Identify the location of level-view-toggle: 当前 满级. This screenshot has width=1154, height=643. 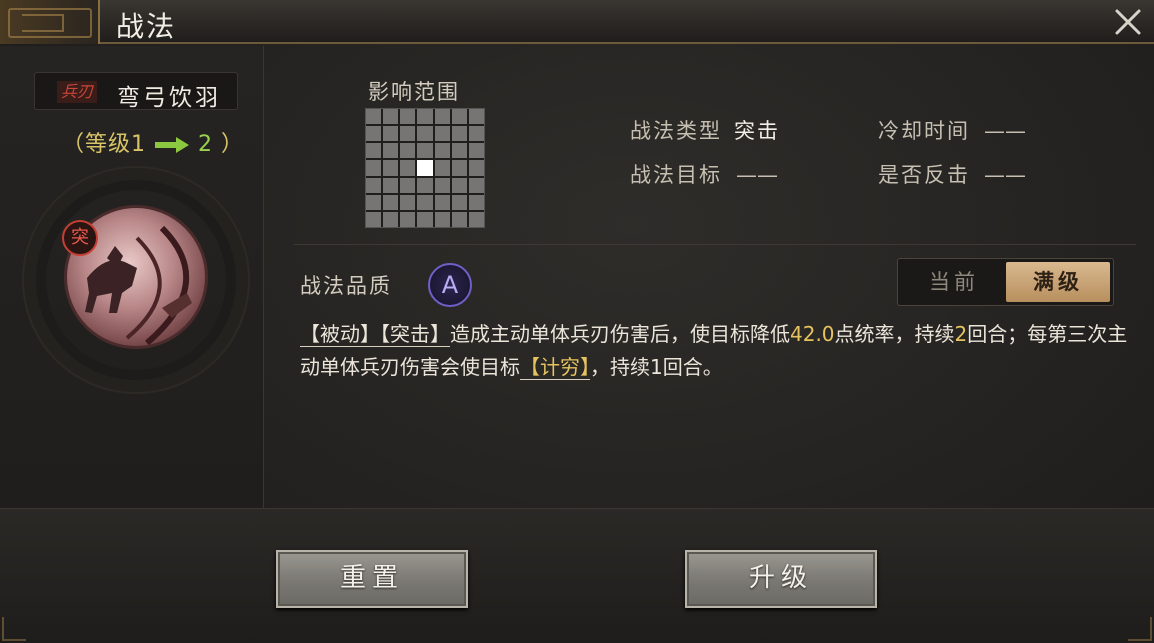
(1005, 282).